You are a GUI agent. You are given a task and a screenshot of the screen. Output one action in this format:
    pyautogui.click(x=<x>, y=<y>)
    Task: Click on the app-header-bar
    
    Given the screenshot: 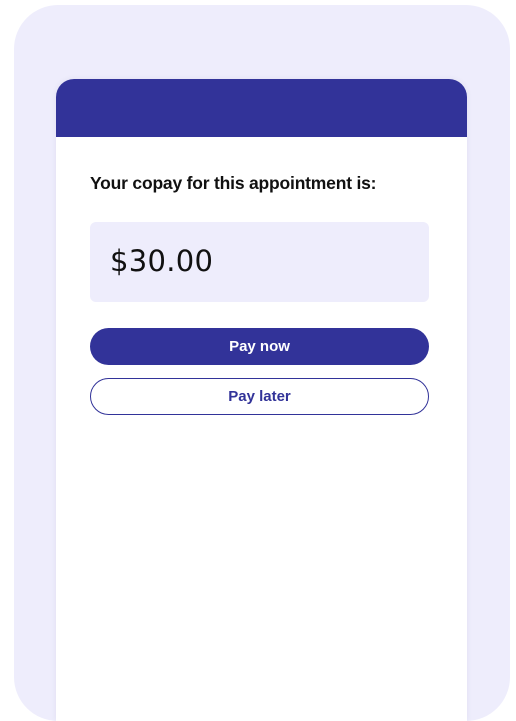 What is the action you would take?
    pyautogui.click(x=261, y=108)
    